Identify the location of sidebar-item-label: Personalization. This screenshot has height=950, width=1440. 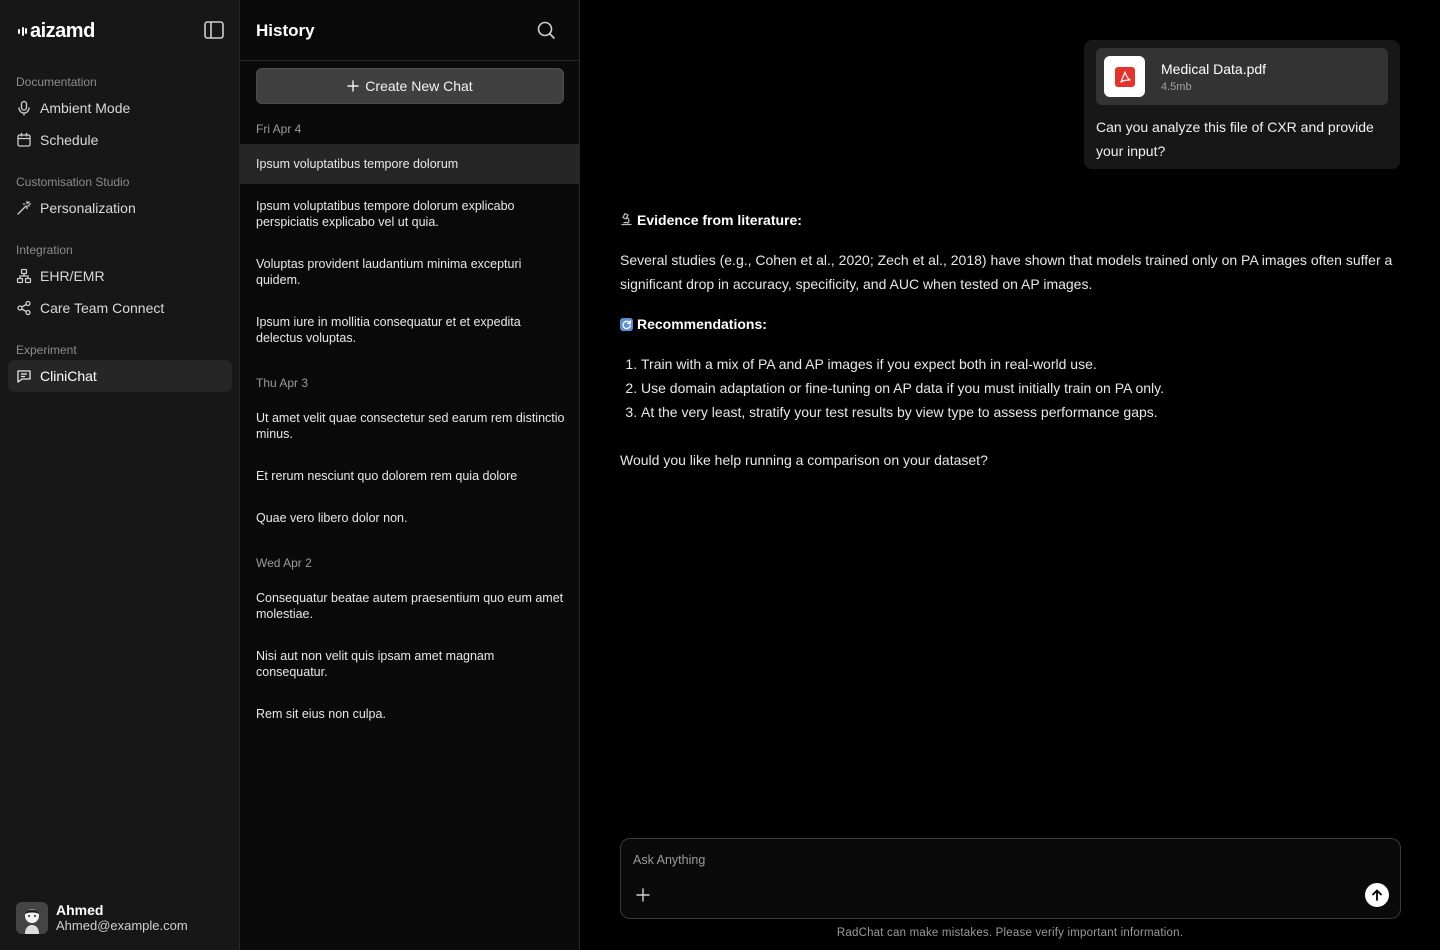
(88, 208).